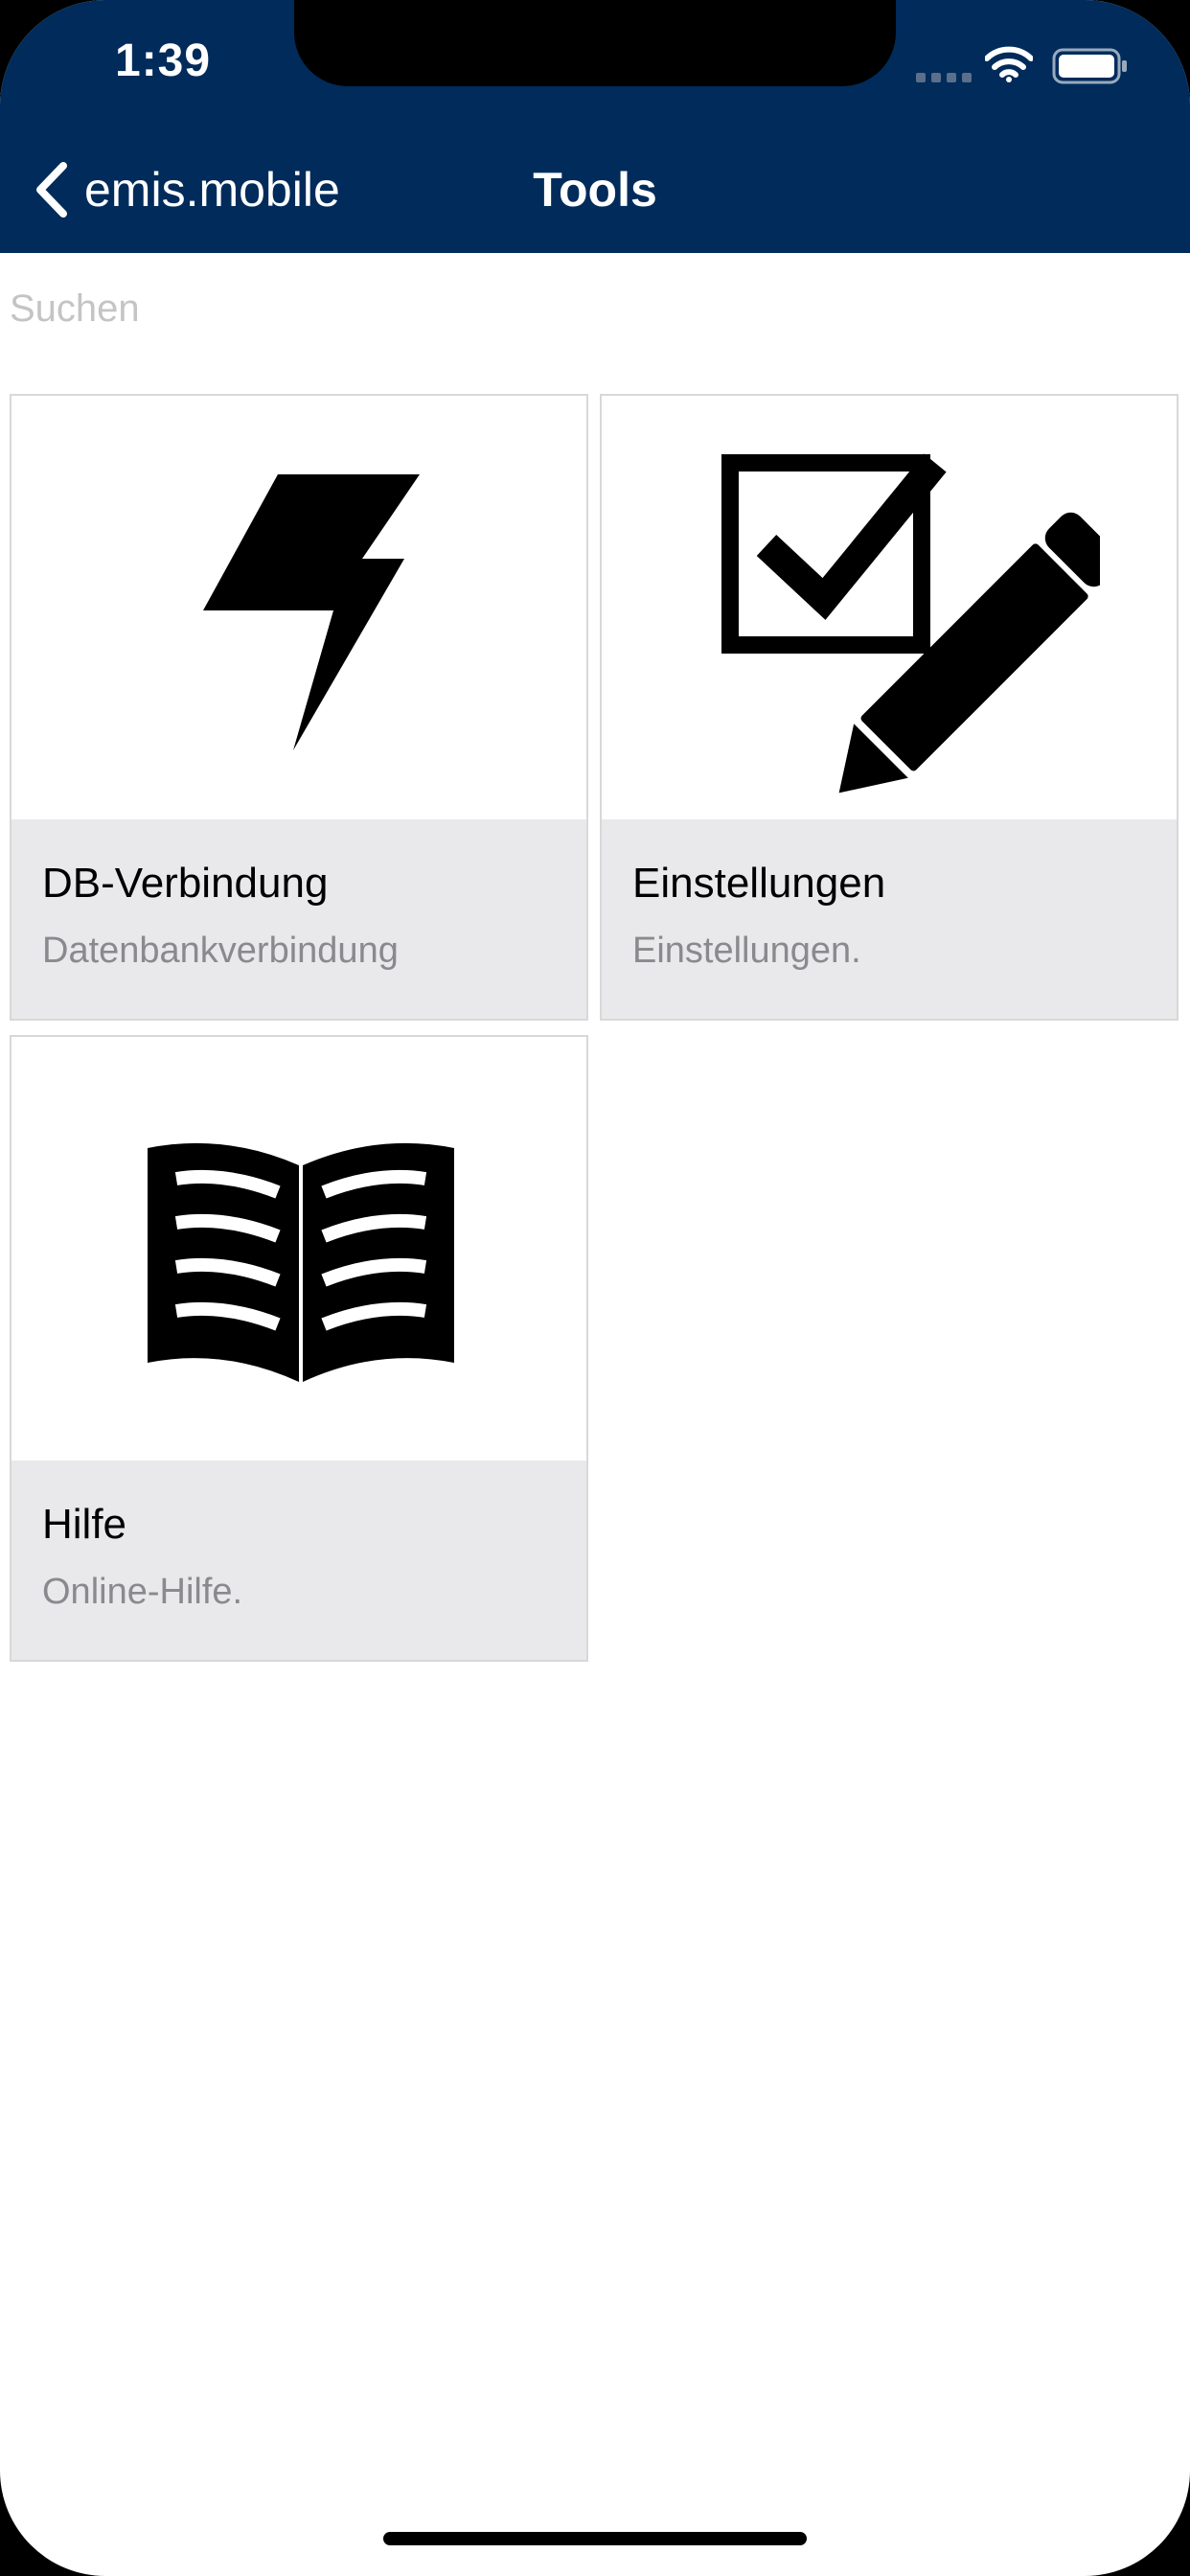 Image resolution: width=1190 pixels, height=2576 pixels. What do you see at coordinates (911, 623) in the screenshot?
I see `checkbox-pencil-icon` at bounding box center [911, 623].